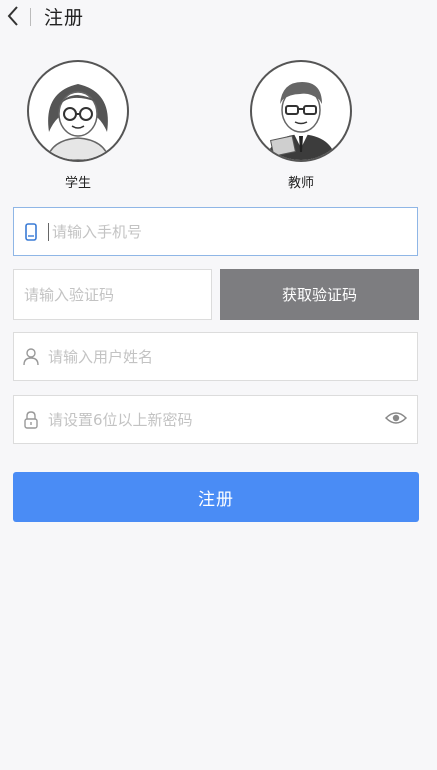  Describe the element at coordinates (216, 497) in the screenshot. I see `register-button: 注册` at that location.